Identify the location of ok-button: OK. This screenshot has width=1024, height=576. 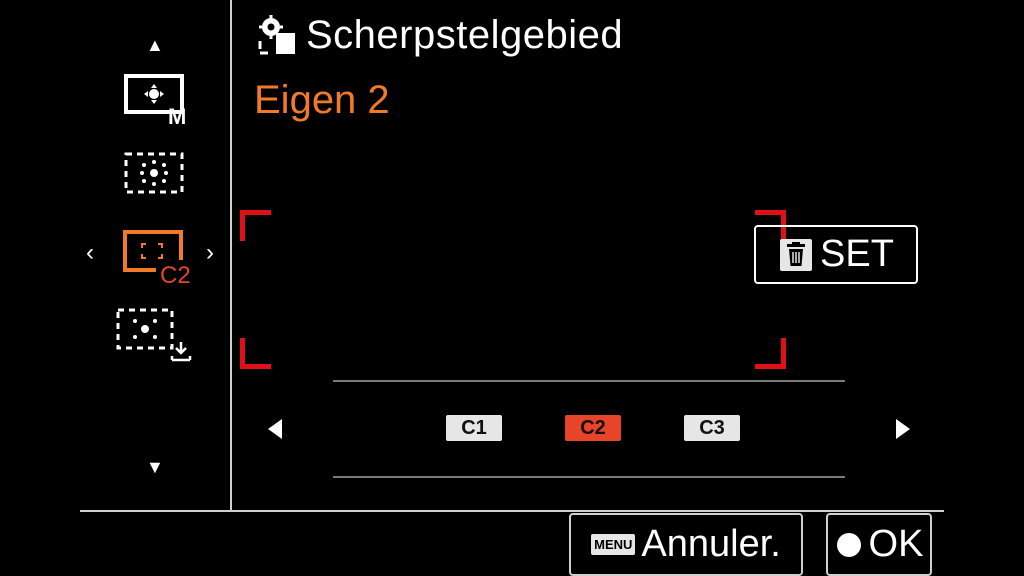
(879, 544).